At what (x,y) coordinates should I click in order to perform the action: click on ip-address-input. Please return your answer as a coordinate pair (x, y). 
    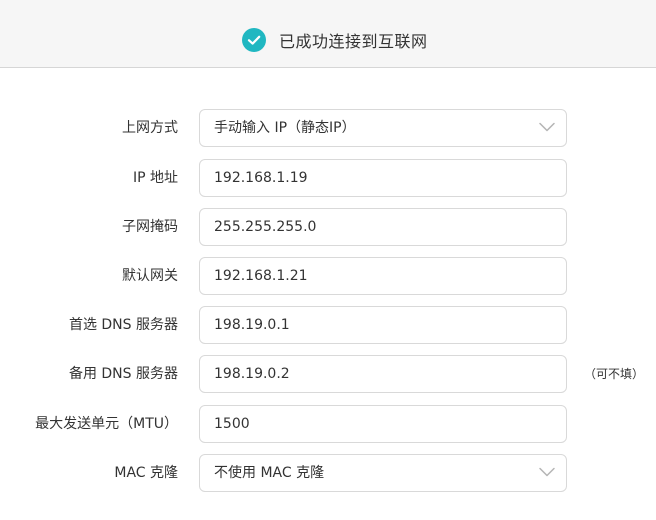
    Looking at the image, I should click on (383, 178).